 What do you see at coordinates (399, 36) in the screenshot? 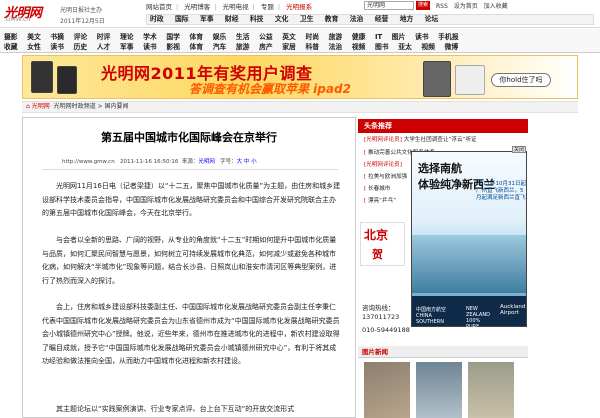
I see `nav-item: 图片` at bounding box center [399, 36].